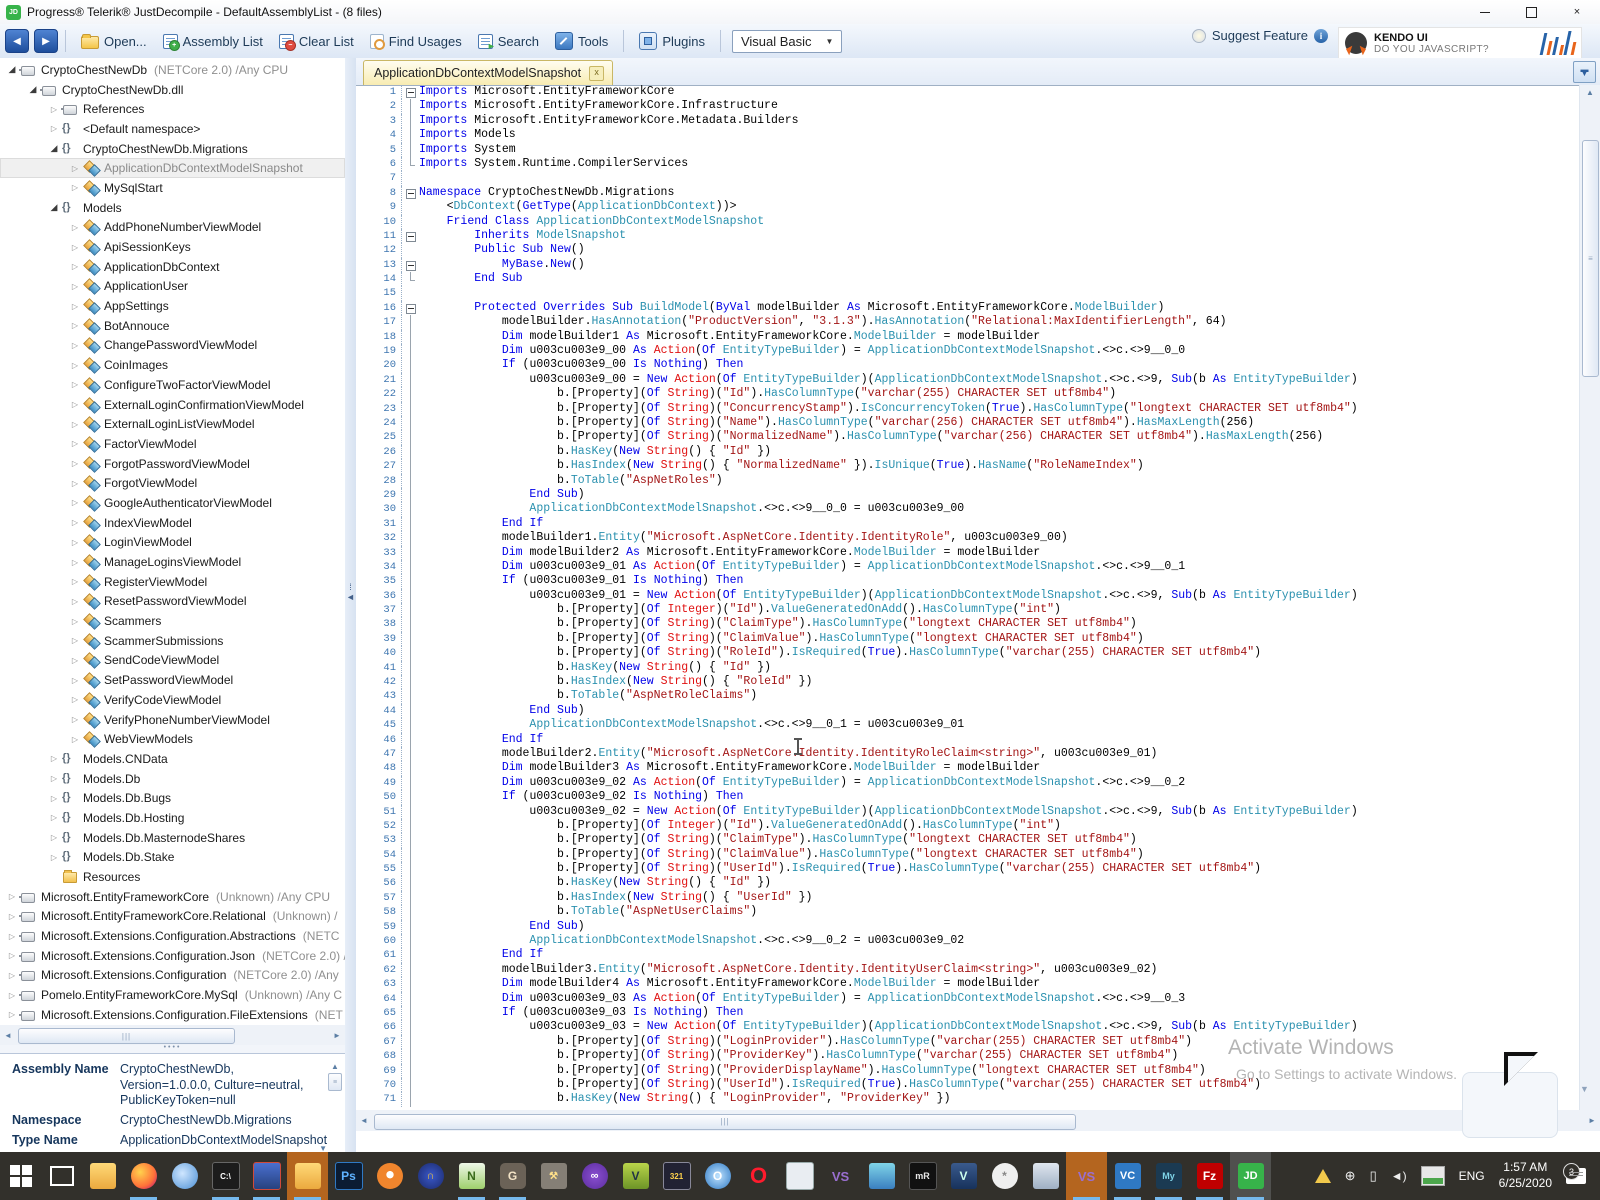 Image resolution: width=1600 pixels, height=1200 pixels. What do you see at coordinates (881, 1176) in the screenshot?
I see `taskbar-paint3d-icon` at bounding box center [881, 1176].